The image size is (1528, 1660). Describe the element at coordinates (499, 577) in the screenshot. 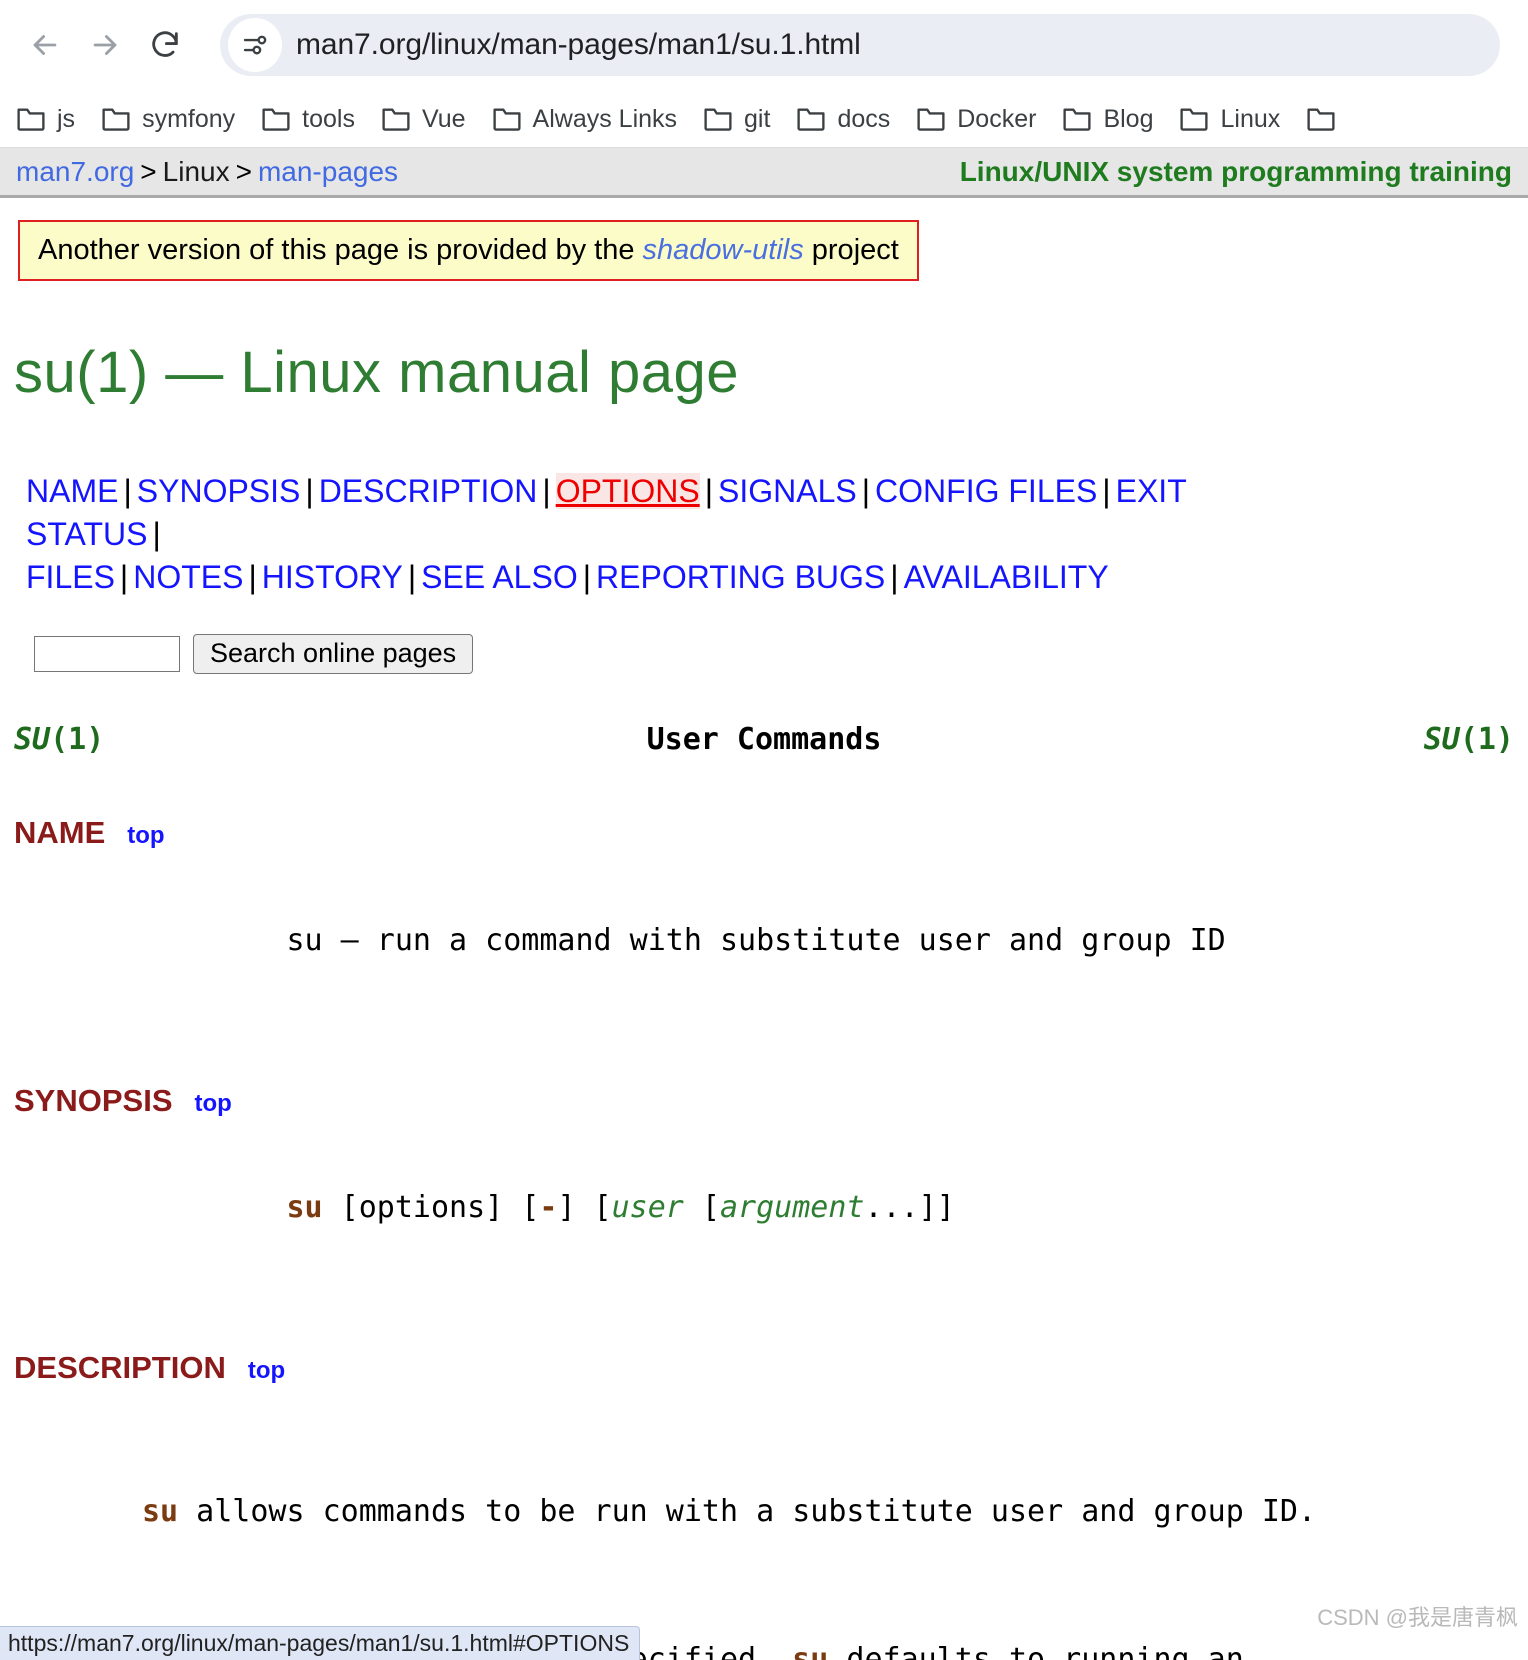

I see `seclink-see-also: SEE ALSO` at that location.